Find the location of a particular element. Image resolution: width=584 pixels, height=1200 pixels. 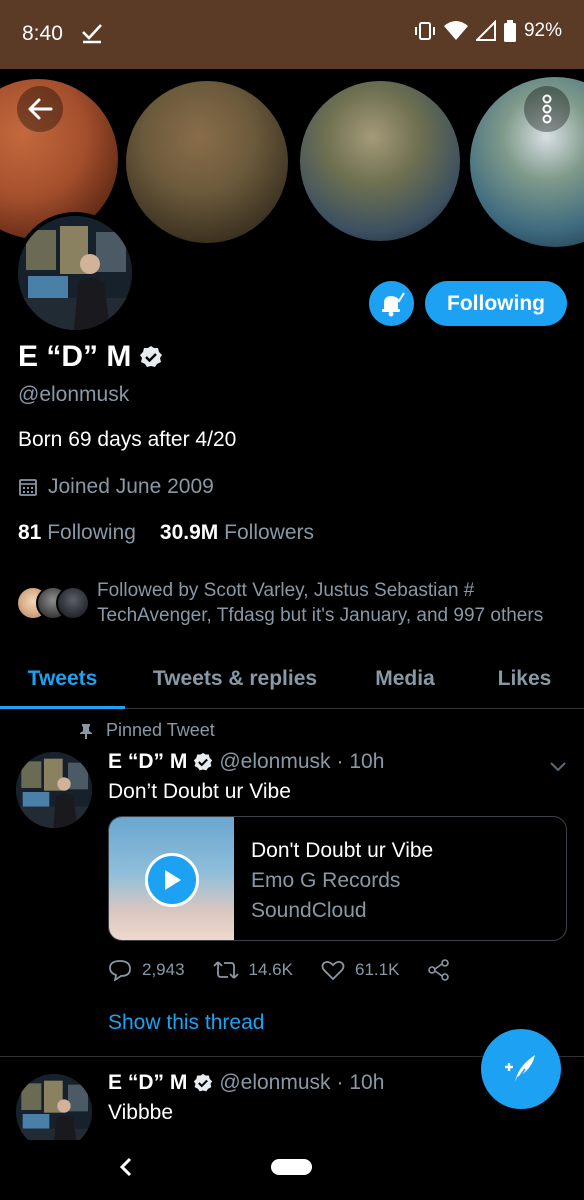

play-icon is located at coordinates (173, 880).